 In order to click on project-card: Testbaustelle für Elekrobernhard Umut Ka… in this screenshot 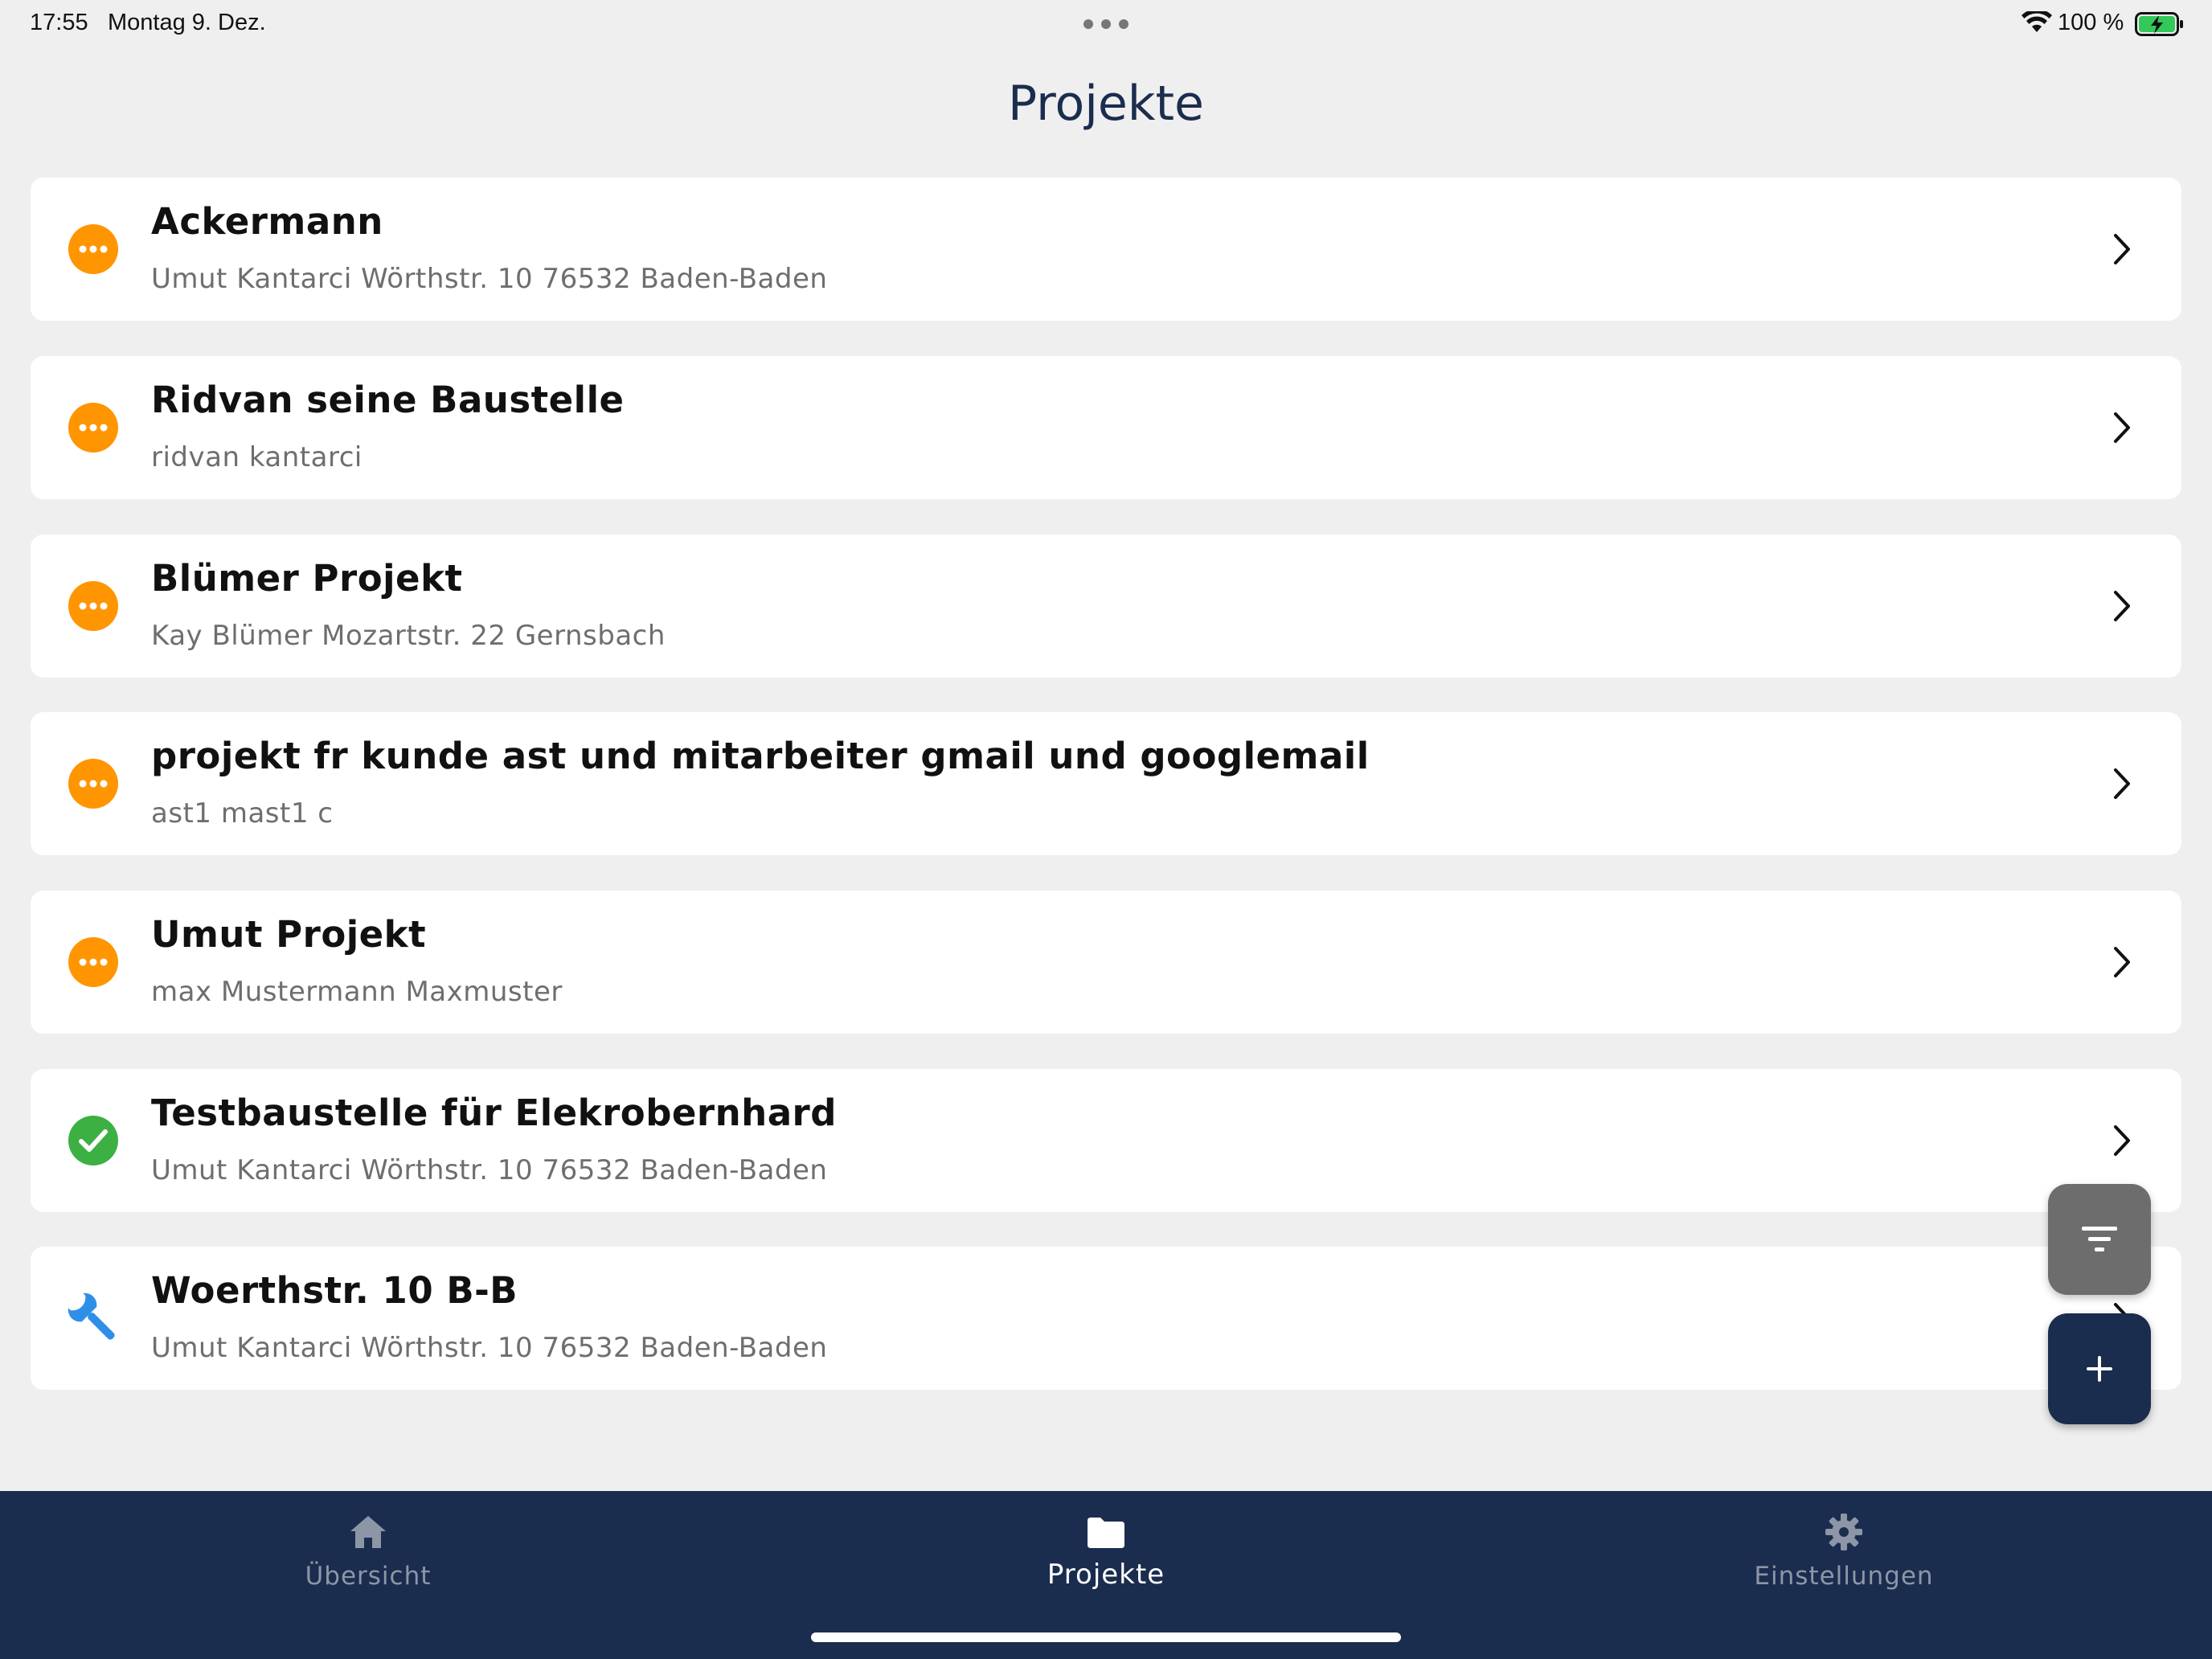, I will do `click(1106, 1140)`.